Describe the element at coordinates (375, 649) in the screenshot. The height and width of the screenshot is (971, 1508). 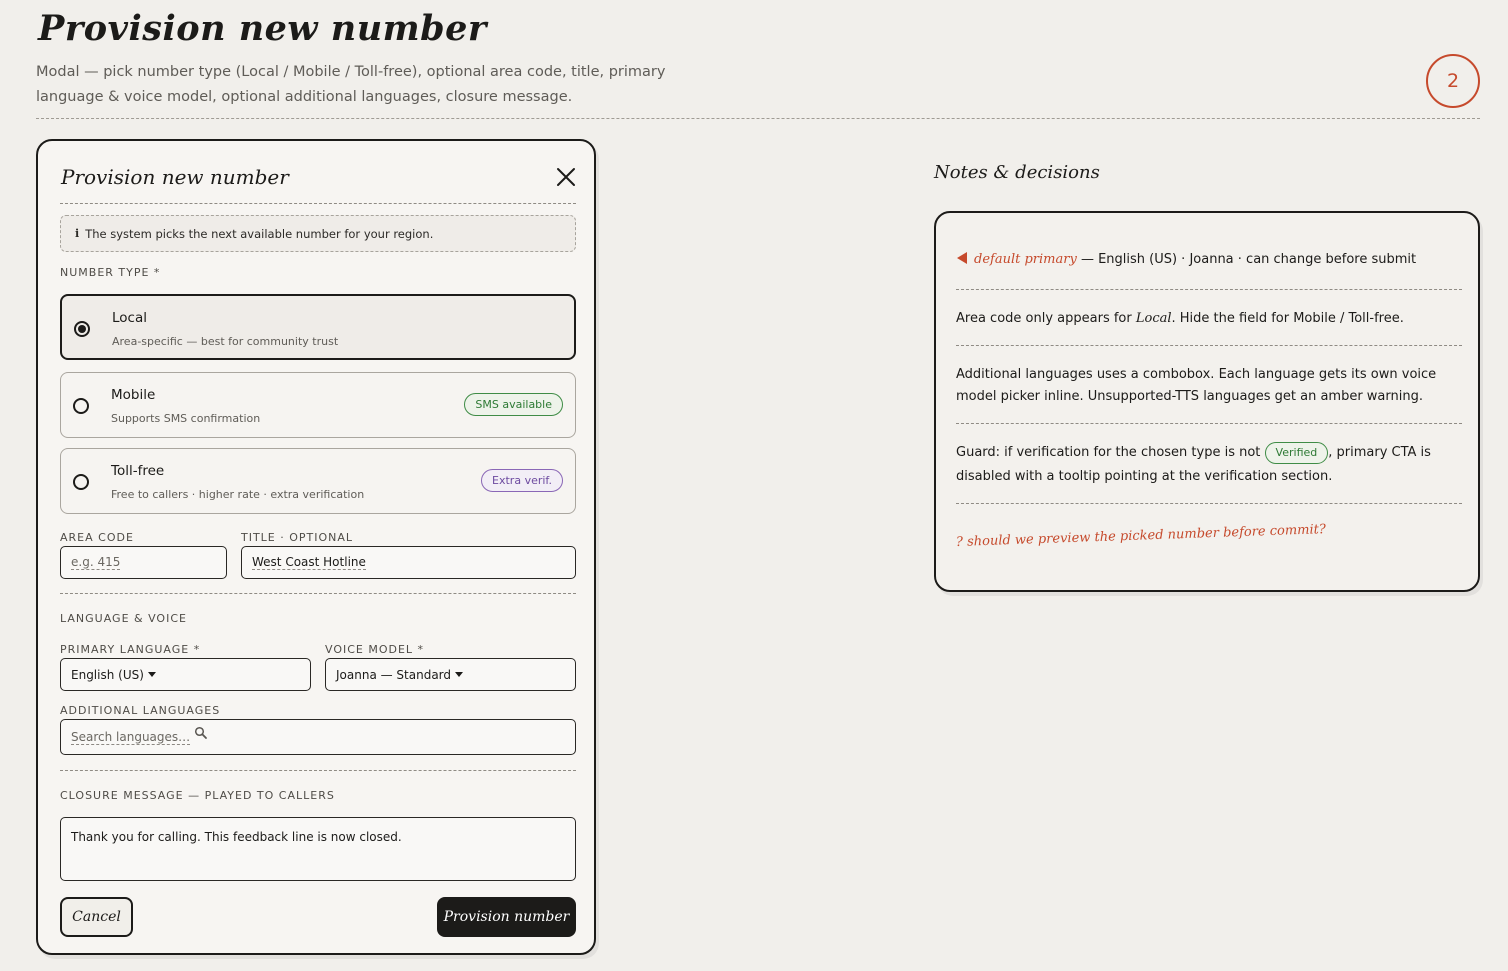
I see `voice-model-label: VOICE MODEL *` at that location.